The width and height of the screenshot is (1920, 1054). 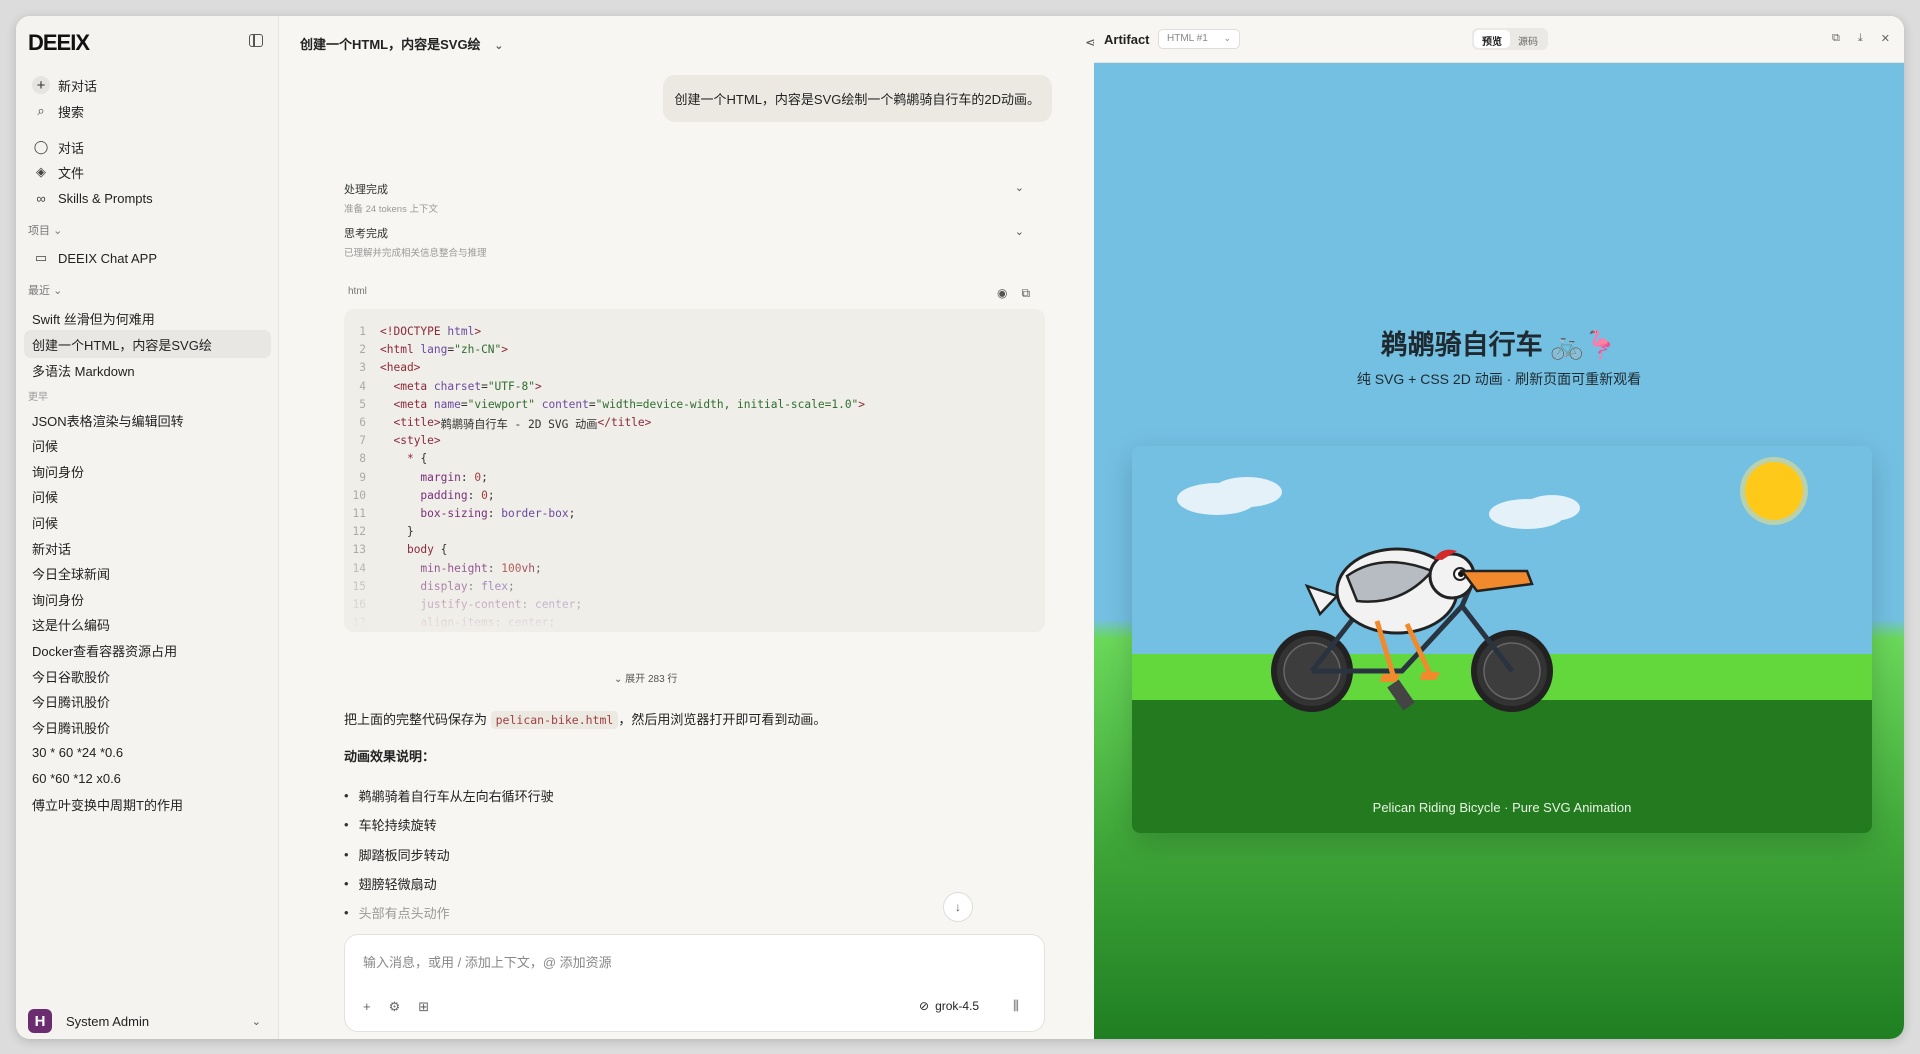 I want to click on artifact-title: Artifact, so click(x=1127, y=39).